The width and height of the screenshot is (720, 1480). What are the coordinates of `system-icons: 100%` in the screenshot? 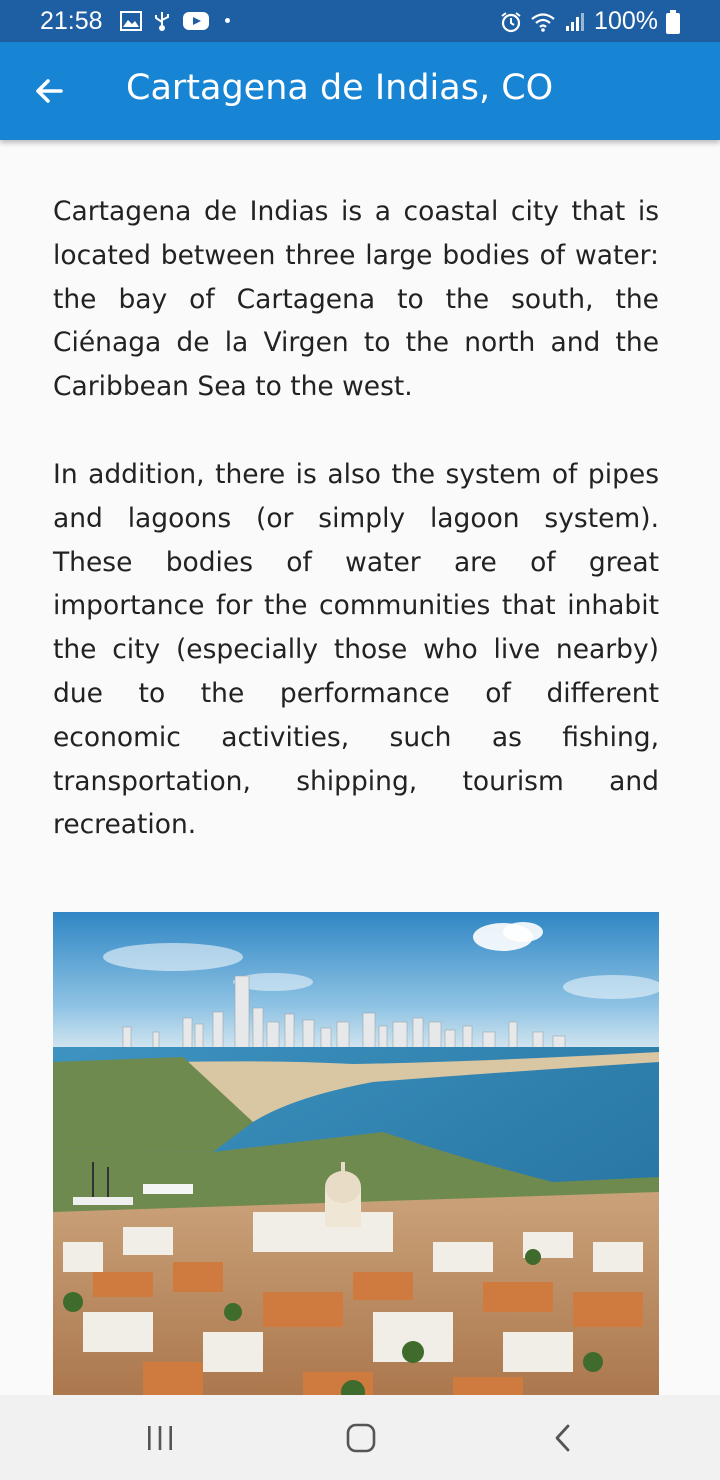 It's located at (590, 21).